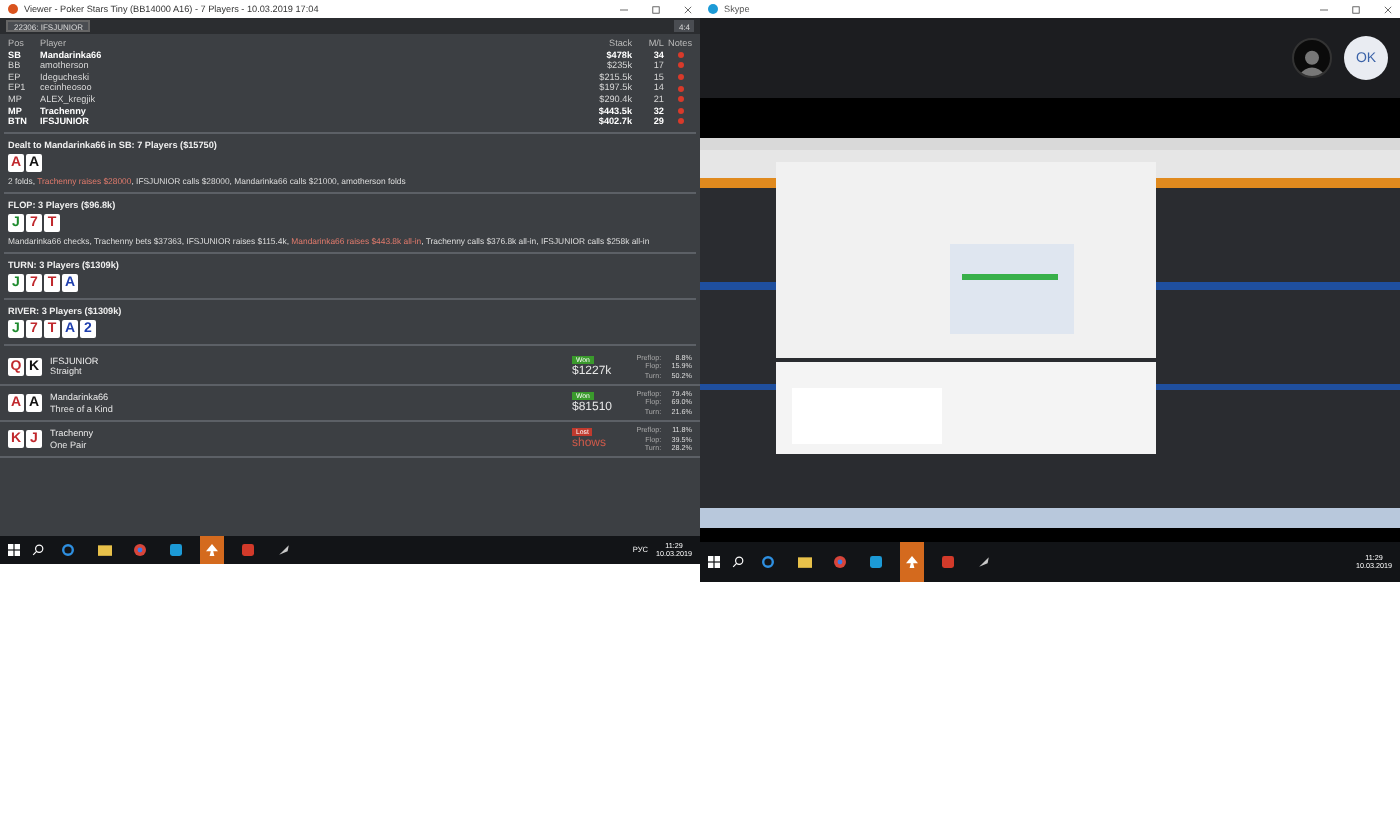 This screenshot has width=1400, height=840. I want to click on app-icon, so click(13, 9).